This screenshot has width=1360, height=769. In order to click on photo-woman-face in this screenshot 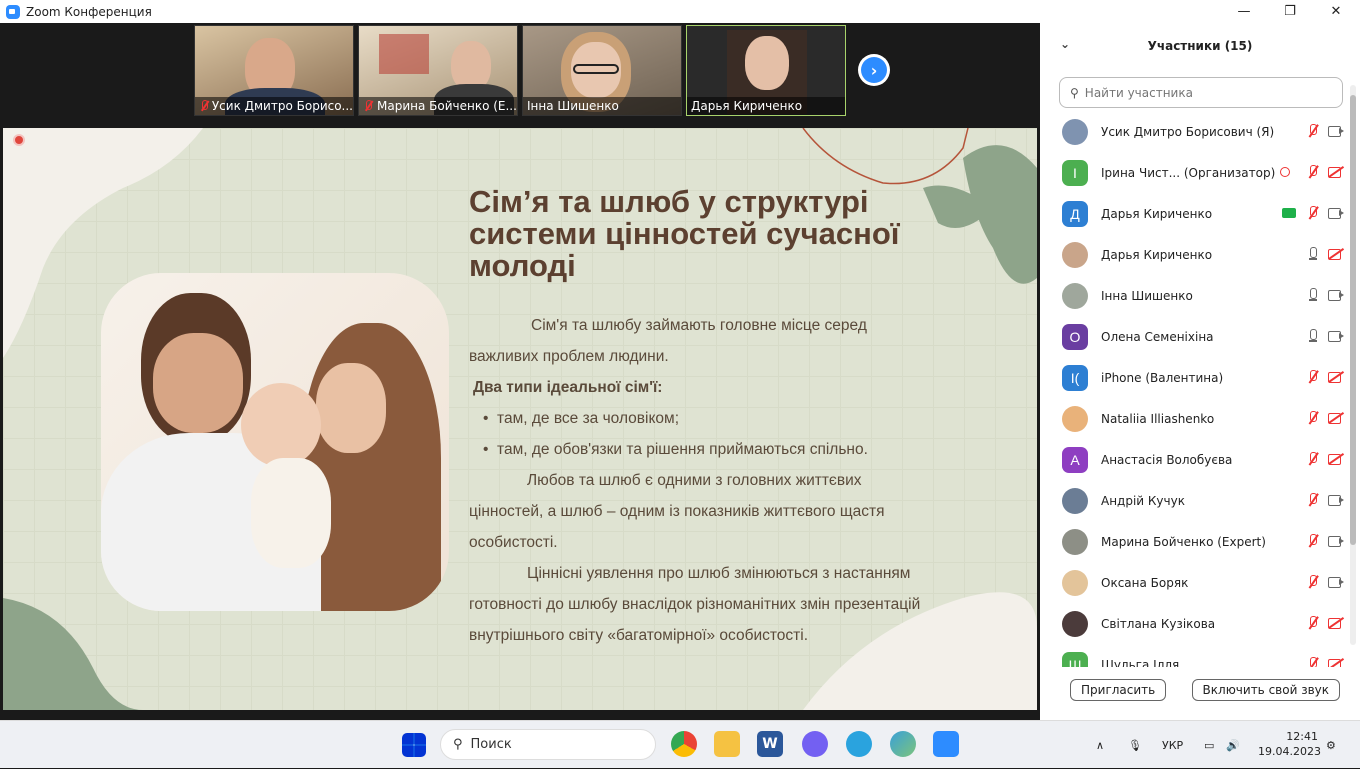, I will do `click(351, 408)`.